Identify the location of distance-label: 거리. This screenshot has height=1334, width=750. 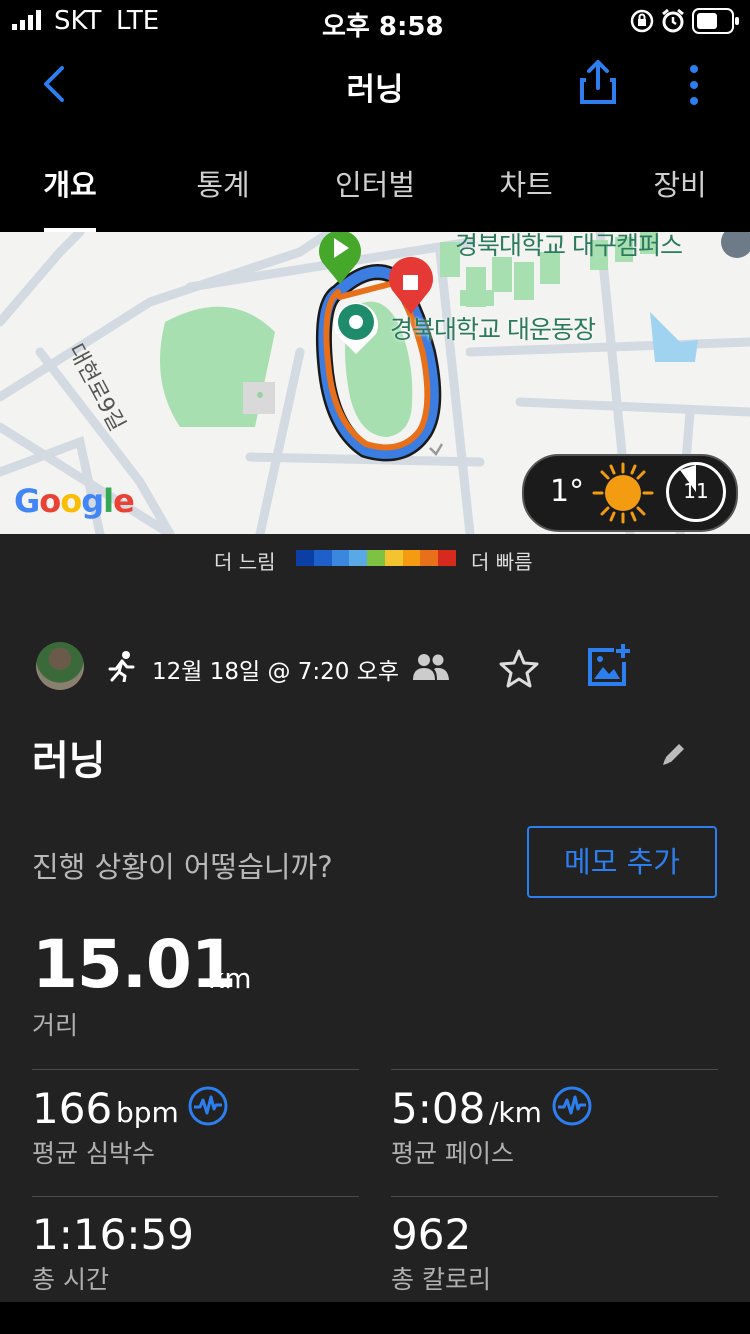
(55, 1025).